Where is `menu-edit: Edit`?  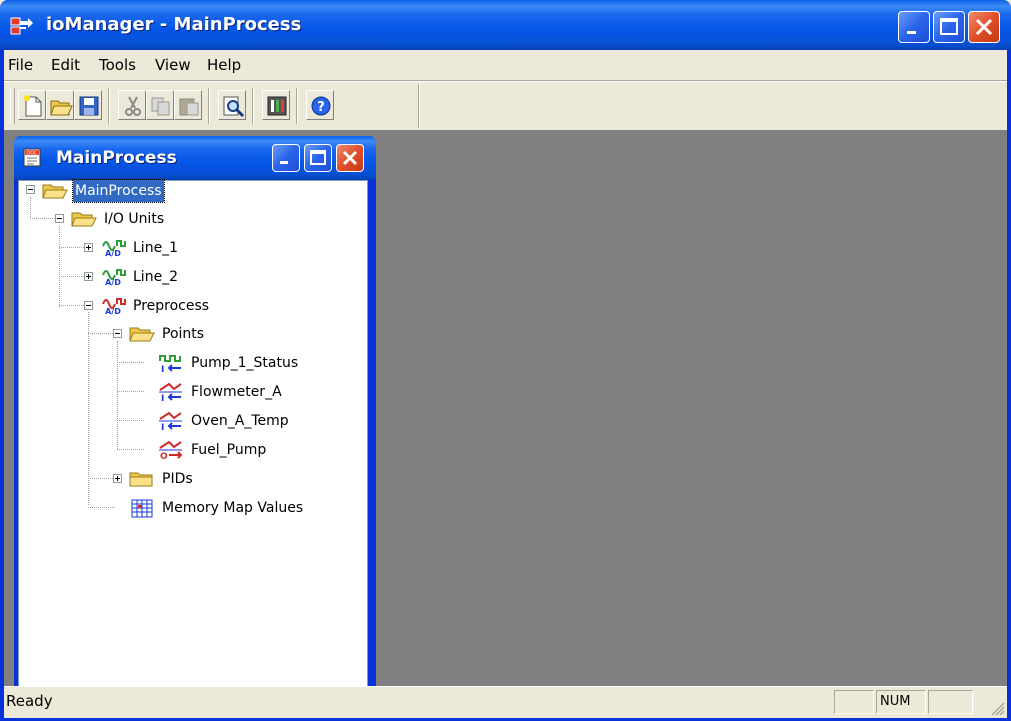 menu-edit: Edit is located at coordinates (65, 65).